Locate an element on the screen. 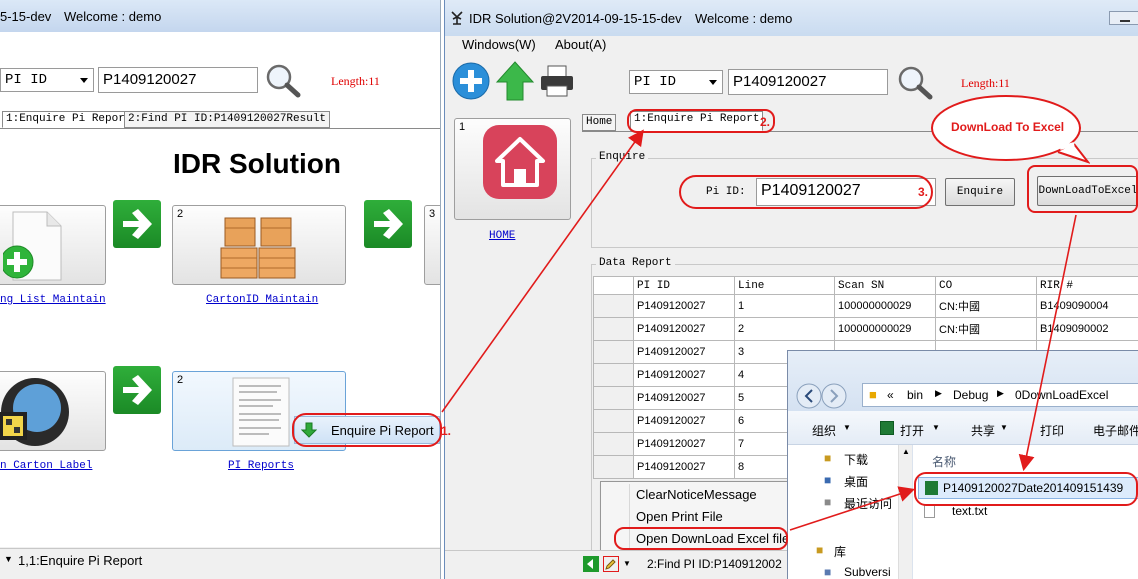  printer-icon is located at coordinates (557, 81).